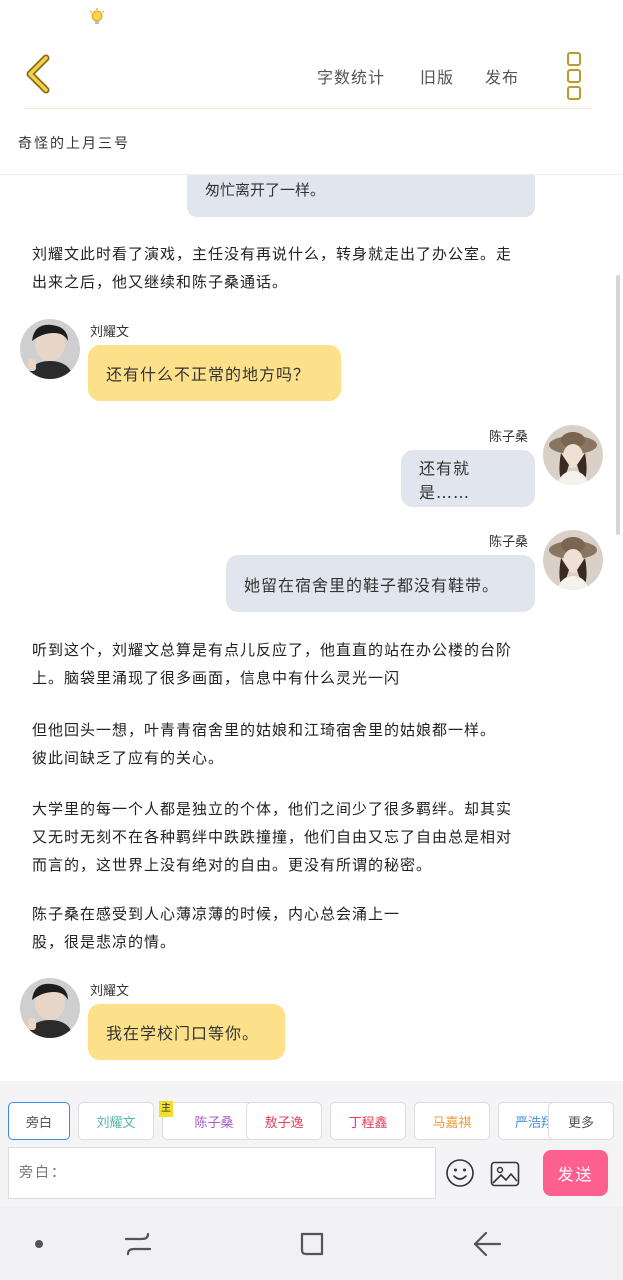 The image size is (623, 1280). I want to click on role-label: 旁白, so click(38, 1123).